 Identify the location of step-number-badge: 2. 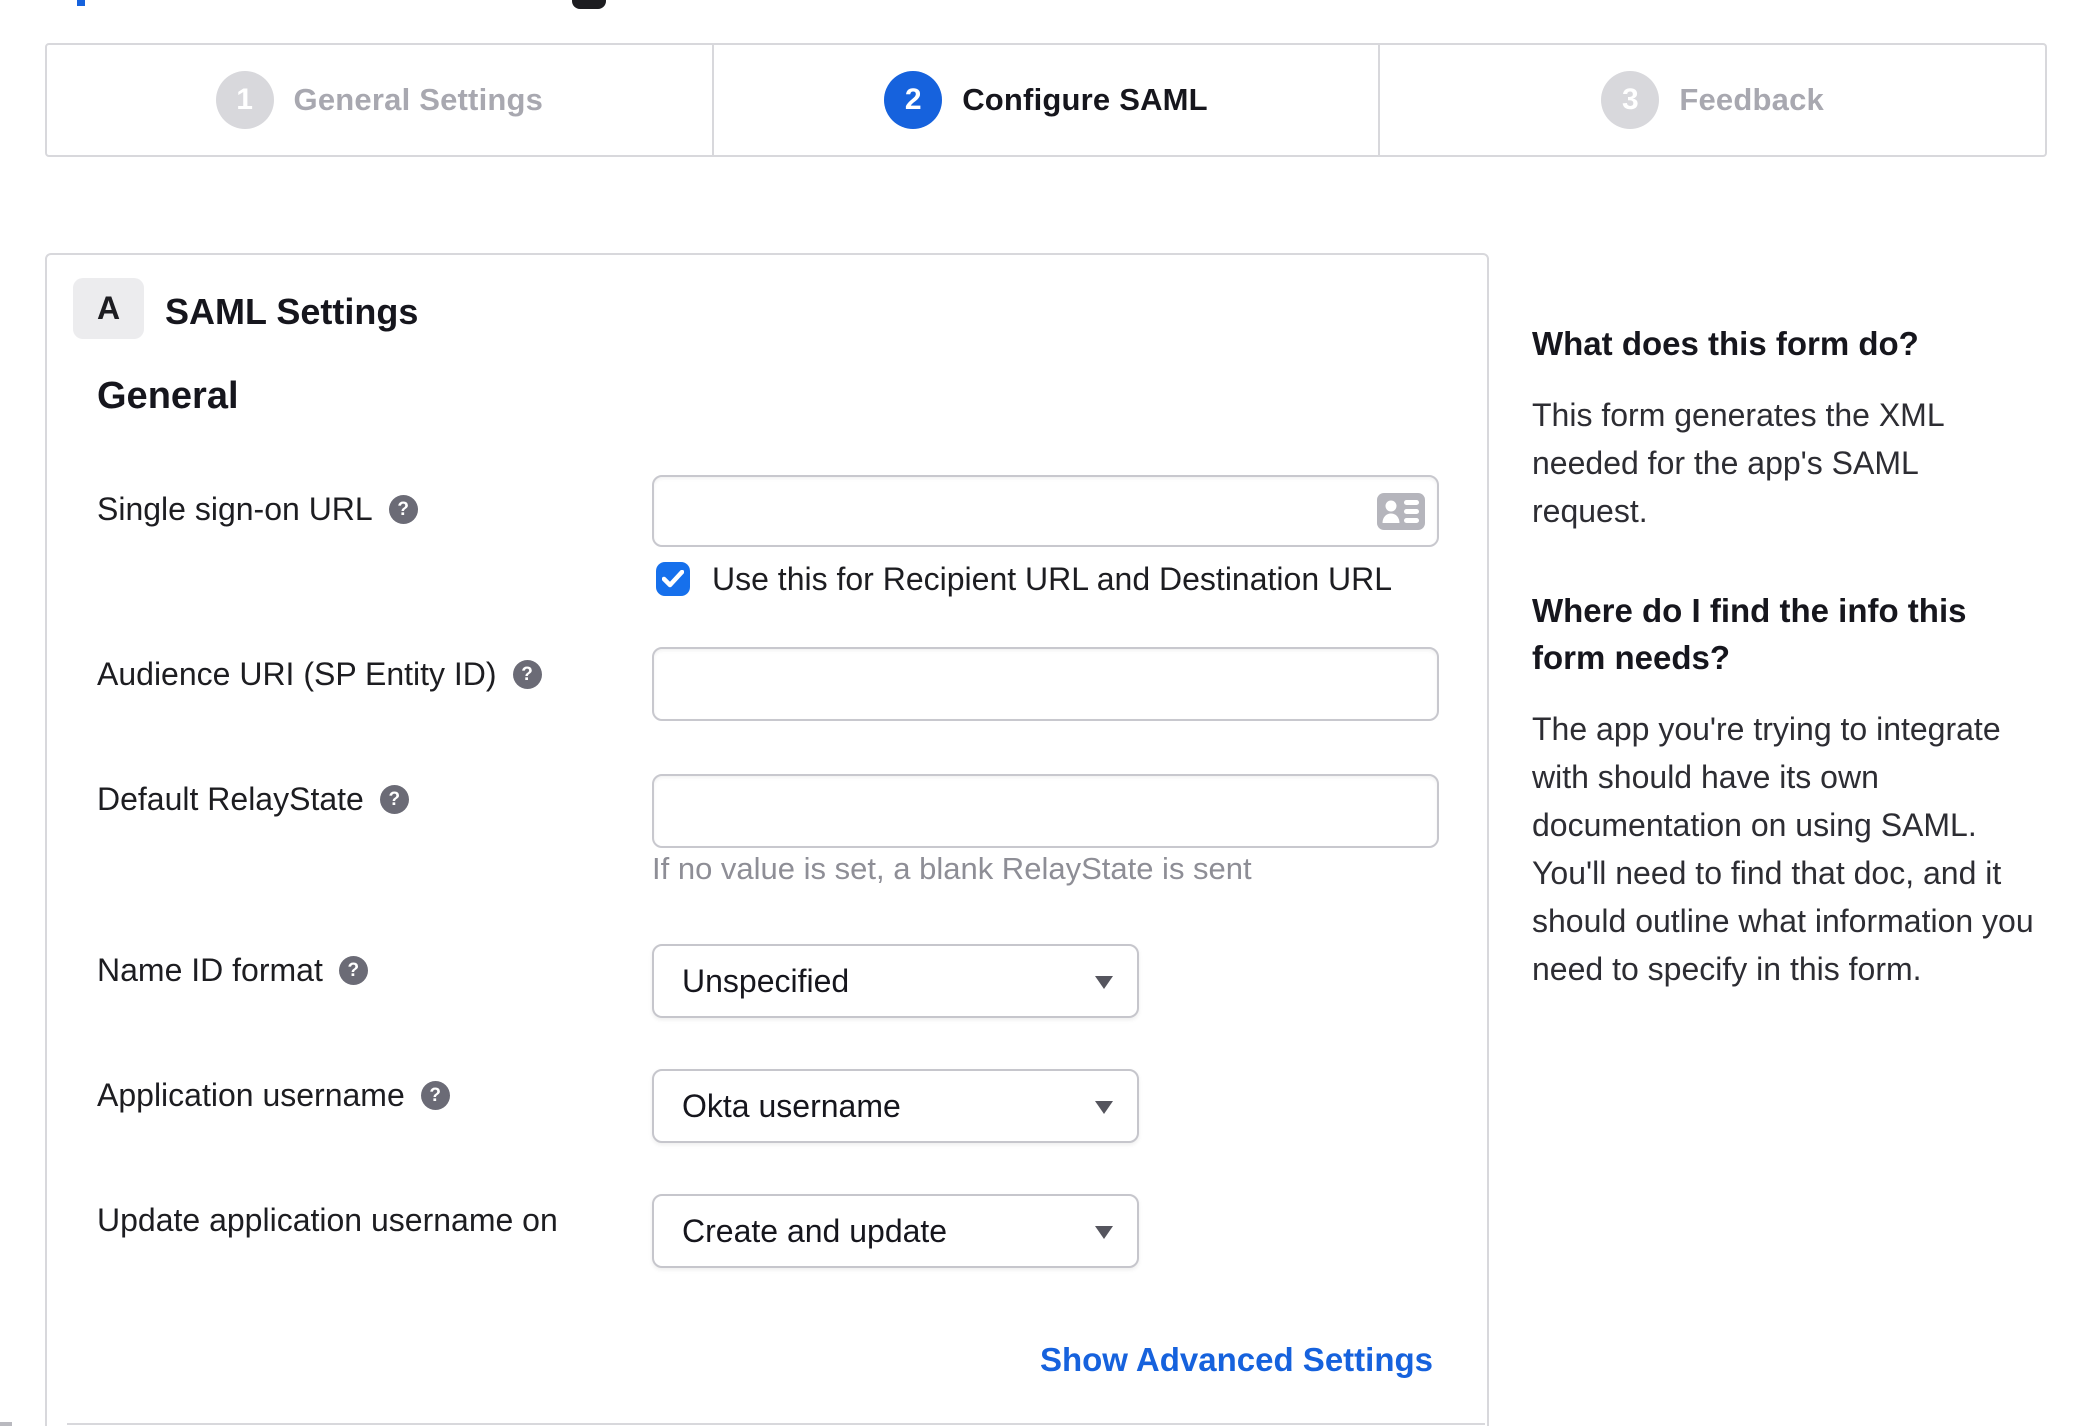
(913, 100).